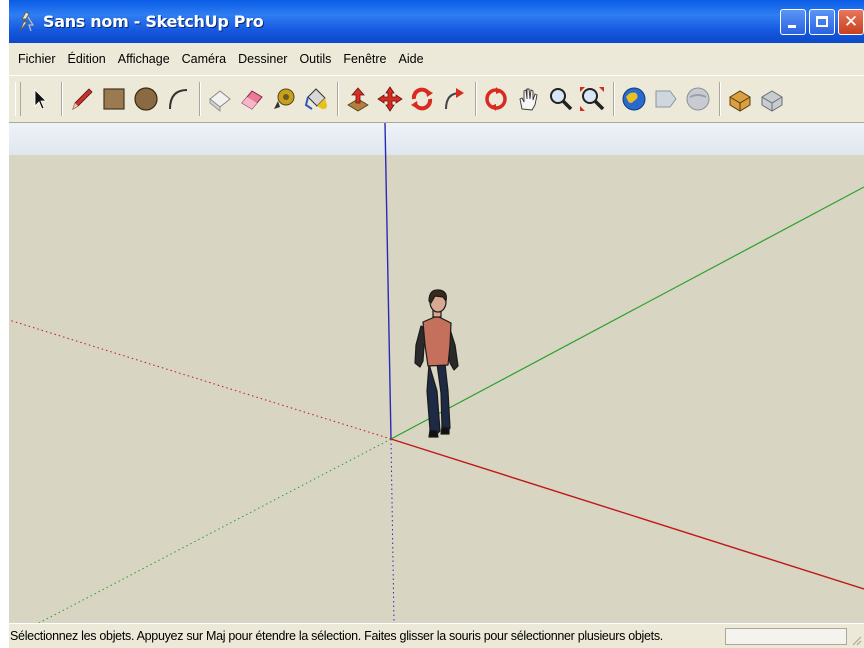  I want to click on google-earth-icon, so click(698, 99).